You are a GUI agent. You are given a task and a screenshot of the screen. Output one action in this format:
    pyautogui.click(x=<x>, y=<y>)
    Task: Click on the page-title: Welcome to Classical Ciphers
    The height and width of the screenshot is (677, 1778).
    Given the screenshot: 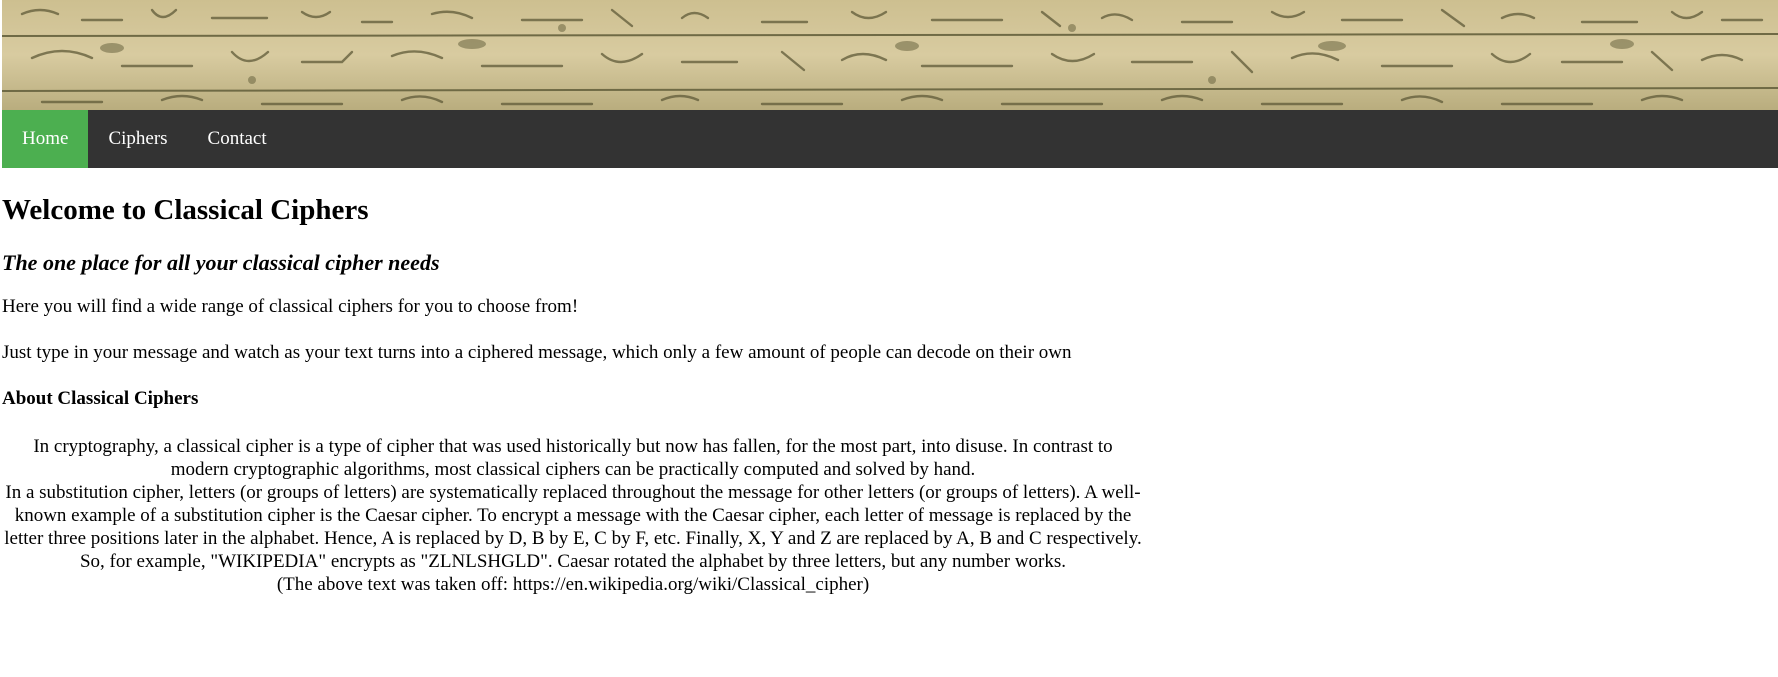 What is the action you would take?
    pyautogui.click(x=185, y=210)
    